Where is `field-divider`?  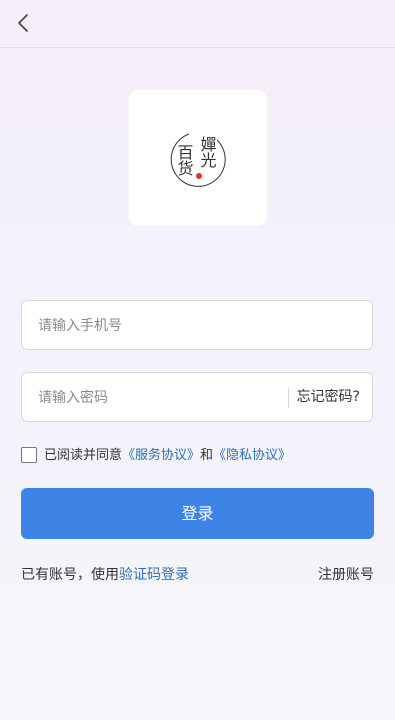
field-divider is located at coordinates (288, 398).